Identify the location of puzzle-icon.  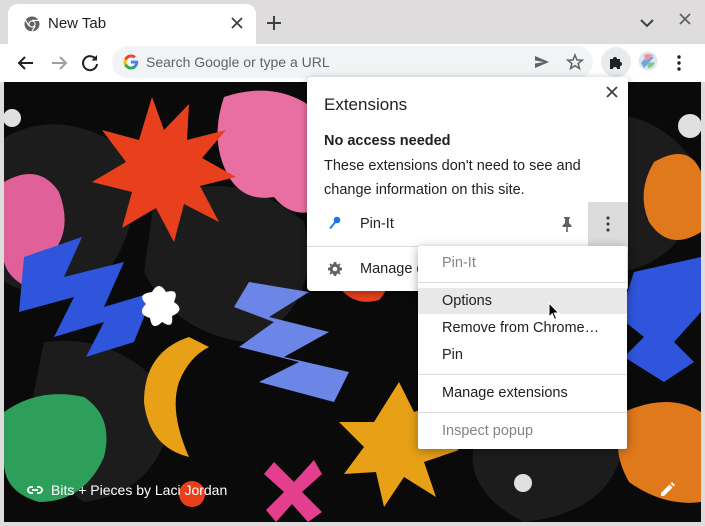
(616, 63).